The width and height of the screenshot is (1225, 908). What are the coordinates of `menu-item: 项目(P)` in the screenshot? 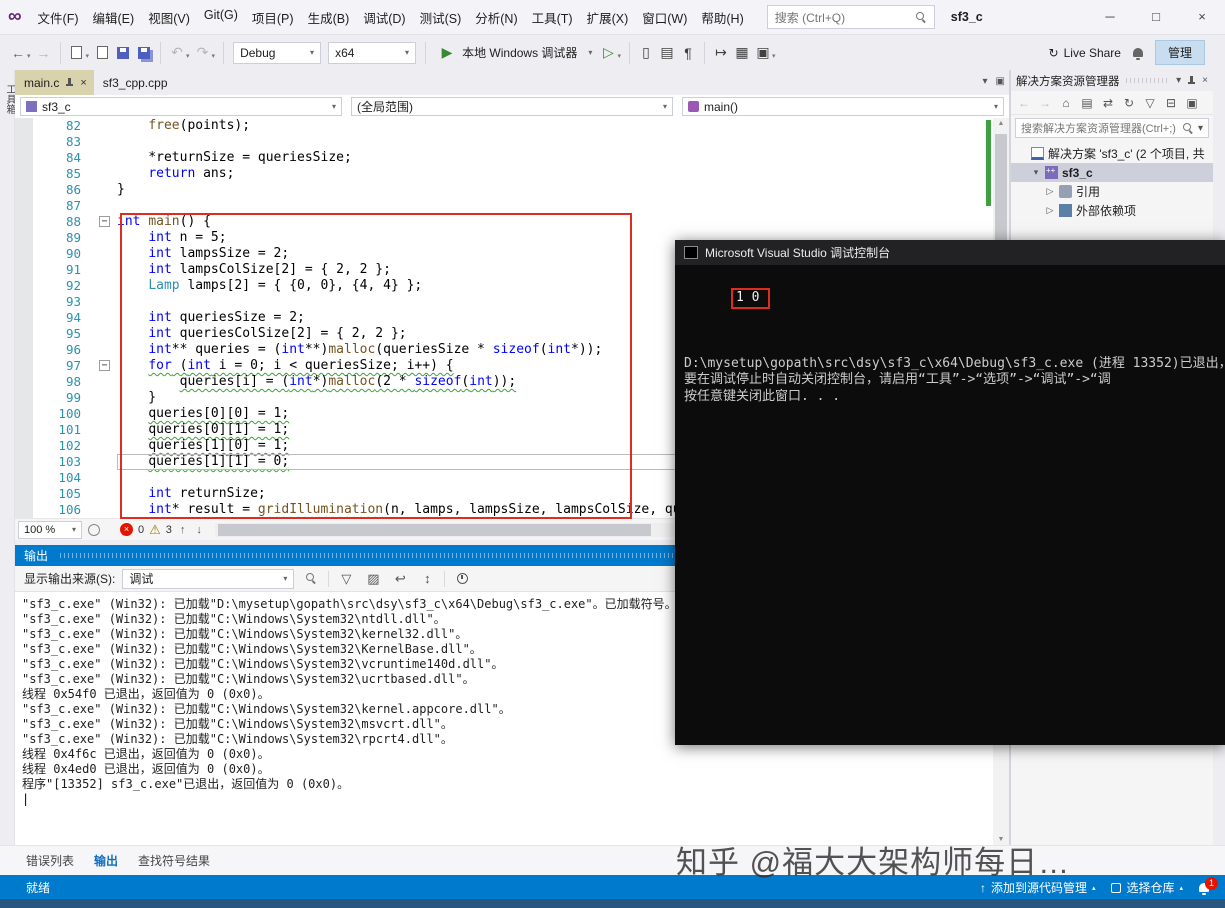 It's located at (273, 17).